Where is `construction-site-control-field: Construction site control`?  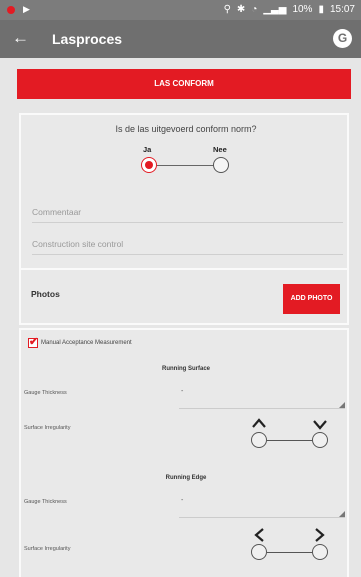 construction-site-control-field: Construction site control is located at coordinates (187, 247).